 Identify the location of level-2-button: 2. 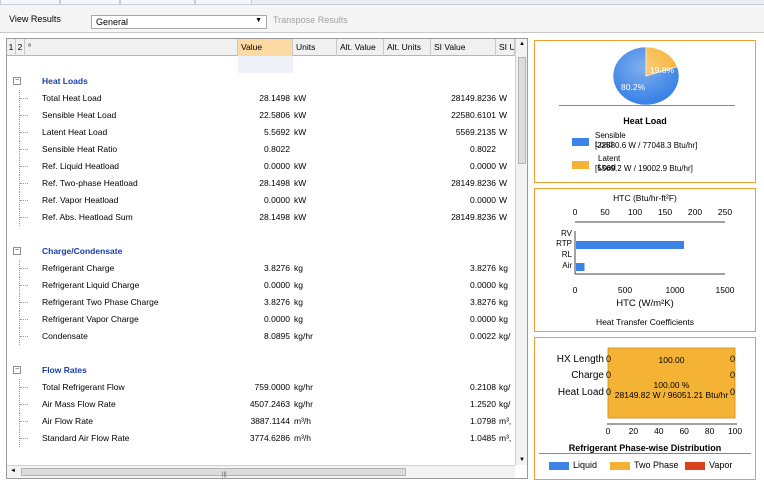
(20, 47).